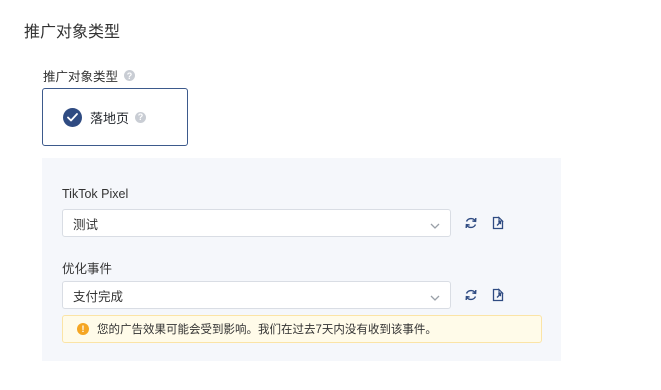 This screenshot has height=390, width=661. I want to click on promotion-type-label: 推广对象类型, so click(81, 77).